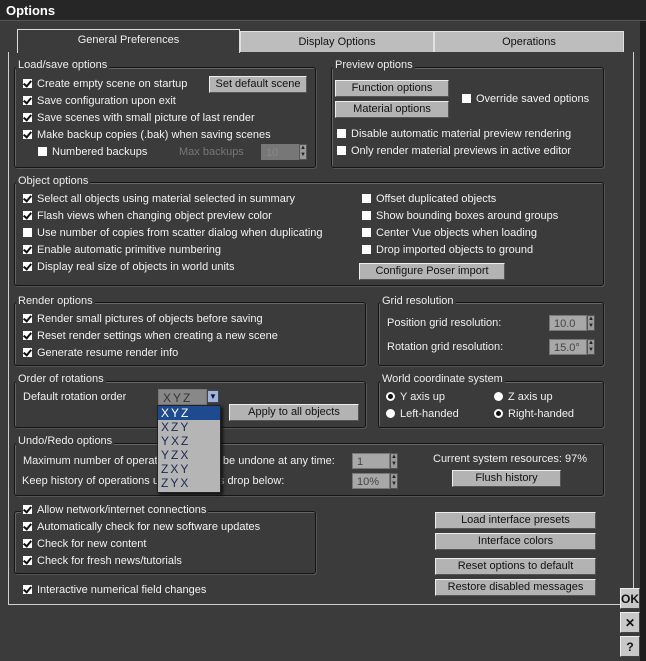  I want to click on grid-resolution-group, so click(491, 334).